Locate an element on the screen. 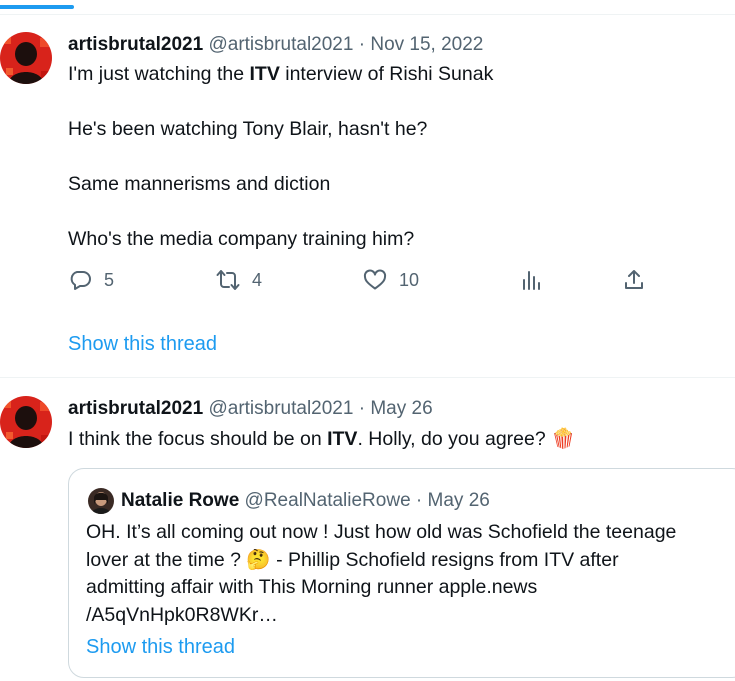  like-button: 10 is located at coordinates (391, 280).